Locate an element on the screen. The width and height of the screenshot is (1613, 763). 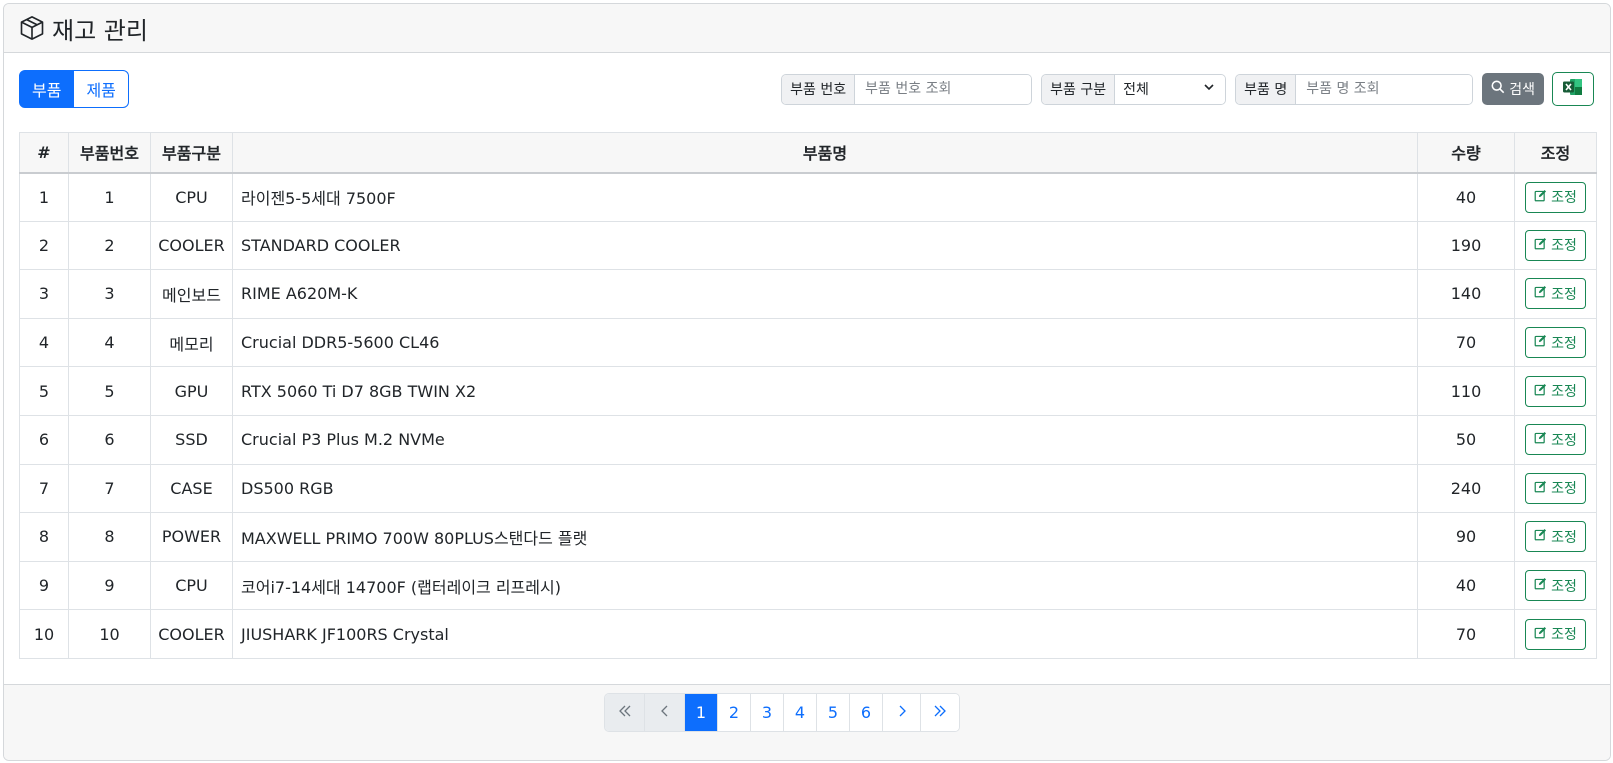
next-page-button is located at coordinates (902, 712).